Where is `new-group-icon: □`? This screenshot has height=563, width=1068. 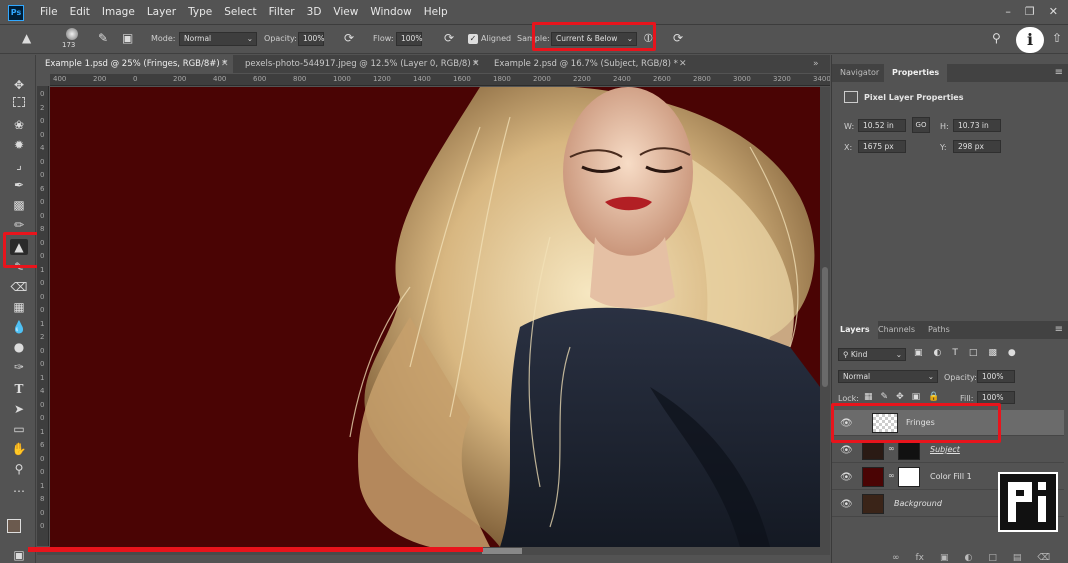 new-group-icon: □ is located at coordinates (992, 558).